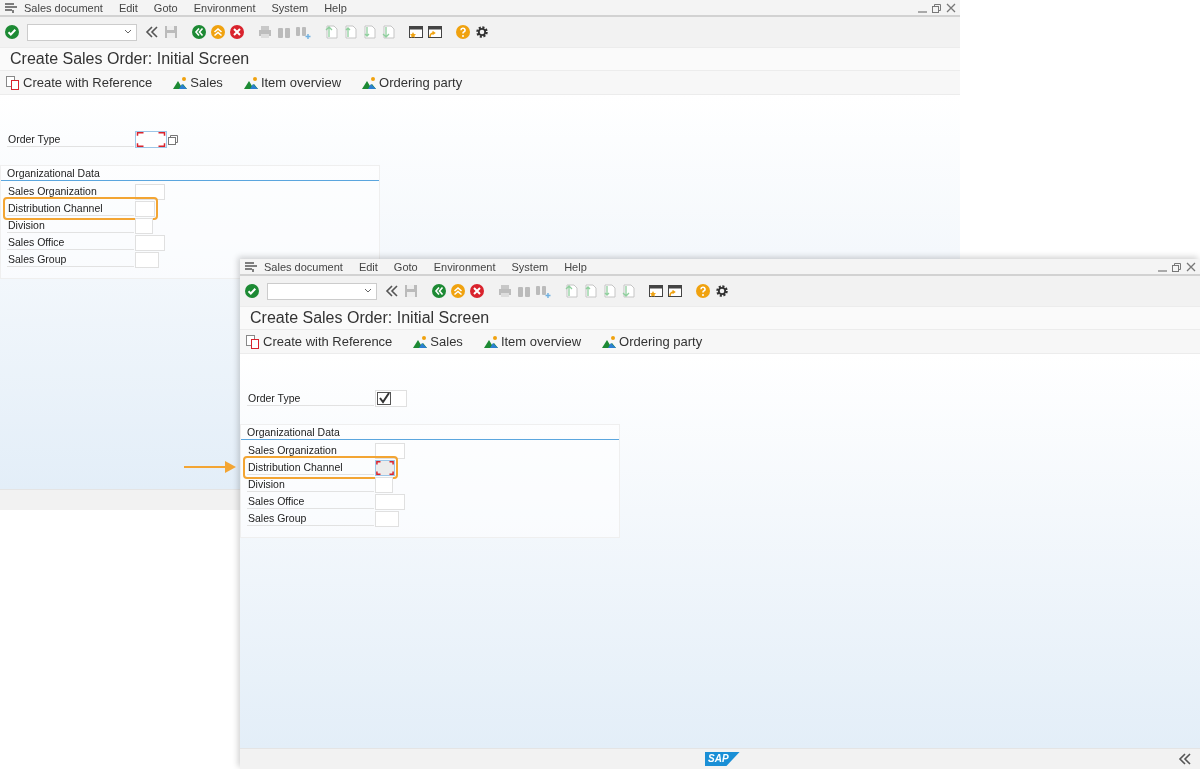 The width and height of the screenshot is (1200, 769). What do you see at coordinates (70, 208) in the screenshot?
I see `field-label: Distribution Channel` at bounding box center [70, 208].